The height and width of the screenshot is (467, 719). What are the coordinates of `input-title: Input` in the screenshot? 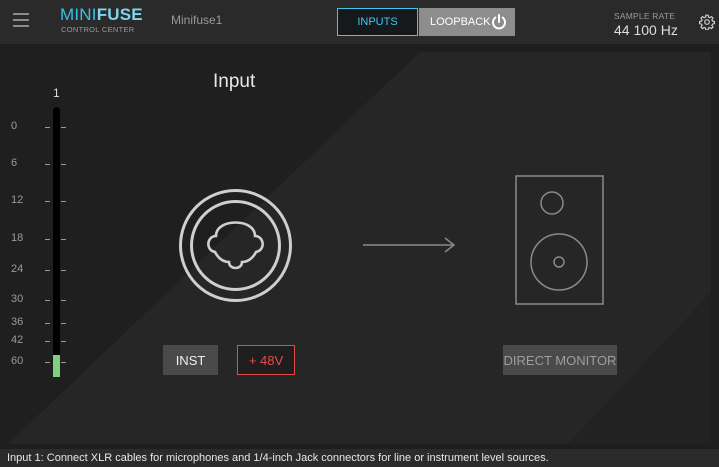 It's located at (234, 81).